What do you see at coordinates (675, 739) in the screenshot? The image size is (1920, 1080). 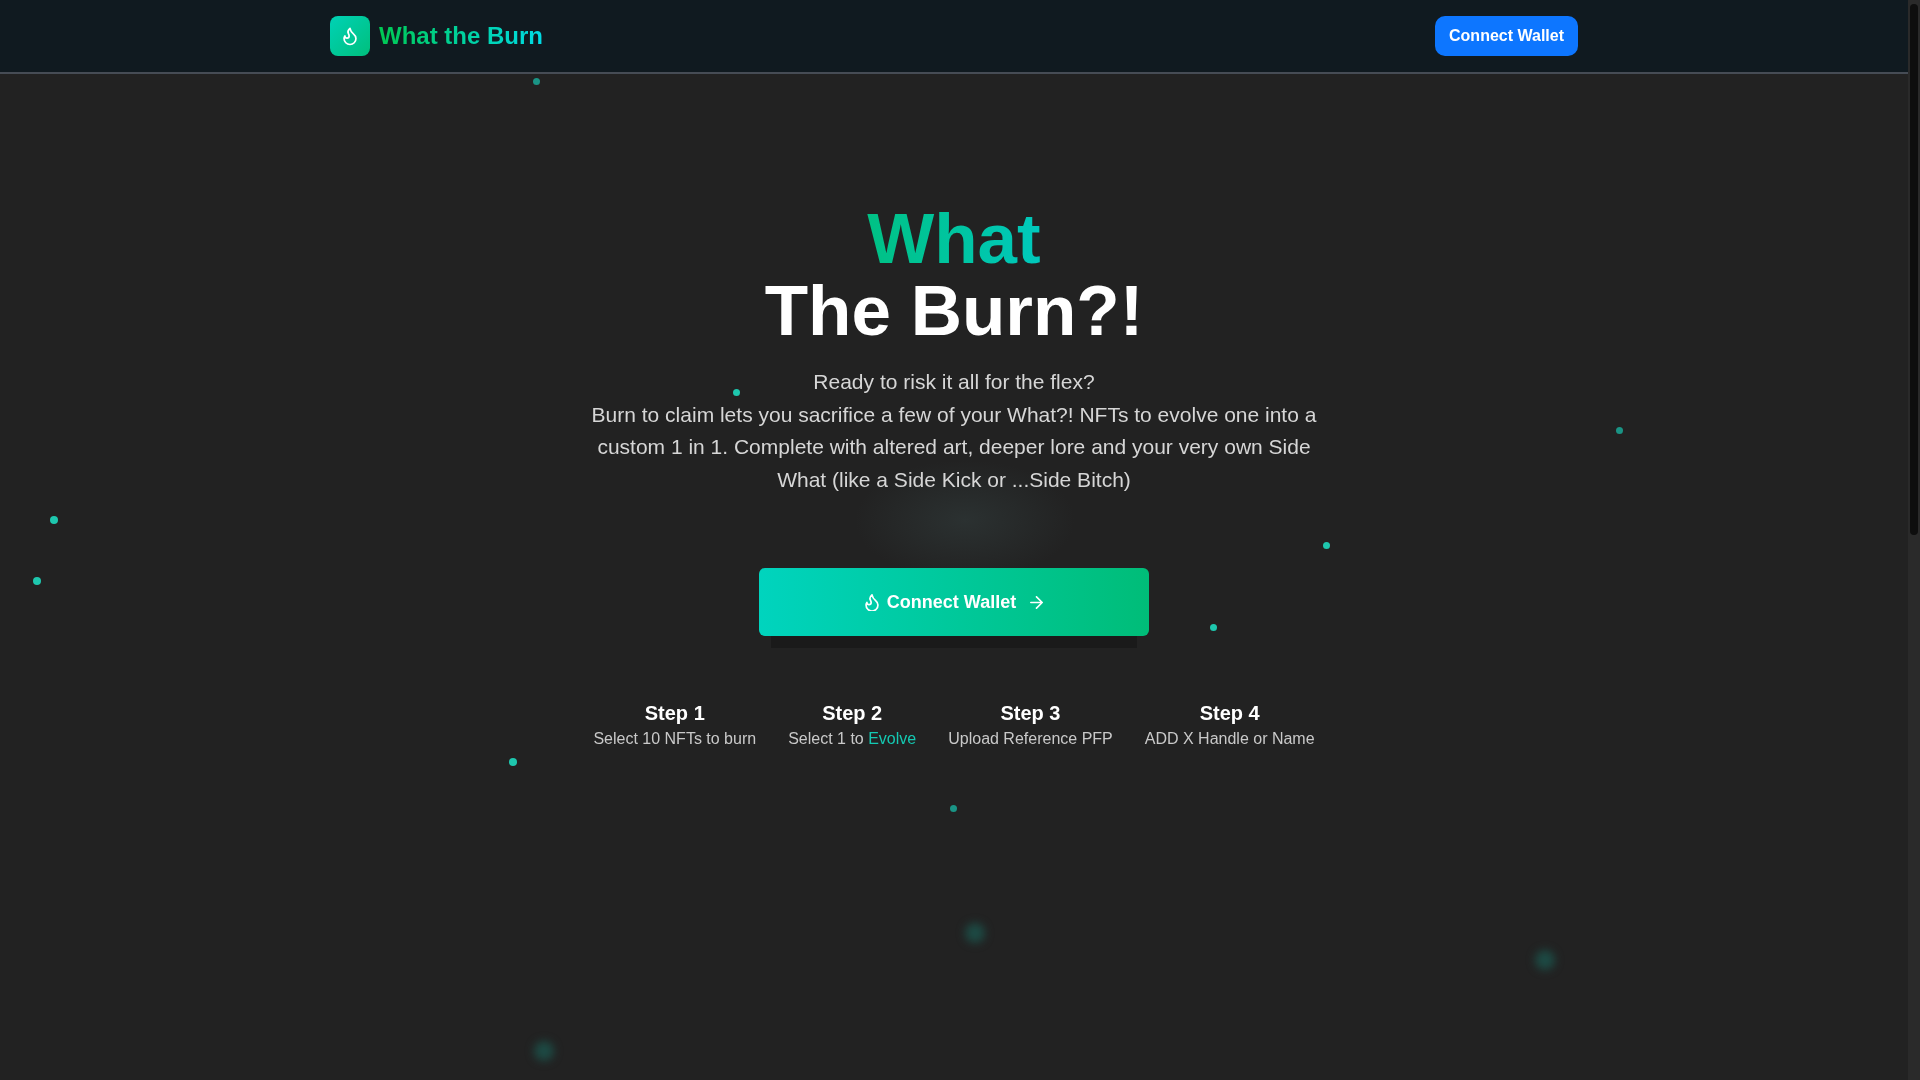 I see `step-description: Select 10 NFTs to burn` at bounding box center [675, 739].